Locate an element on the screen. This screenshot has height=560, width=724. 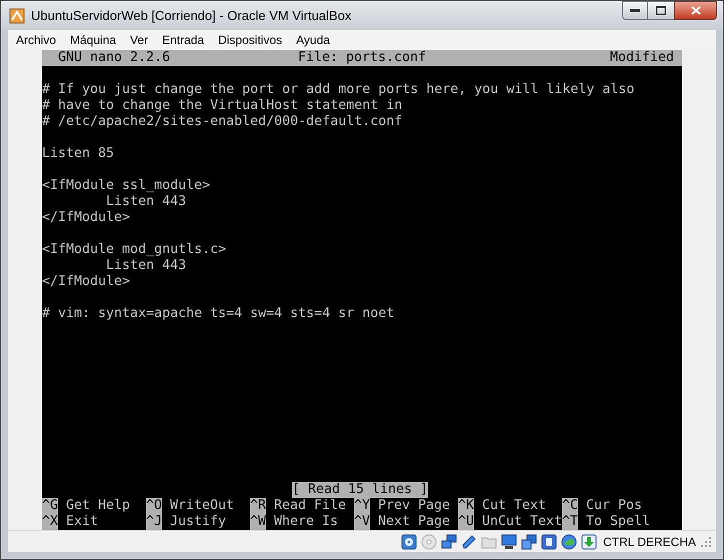
editor-version: GNU nano 2.2.6 is located at coordinates (115, 58).